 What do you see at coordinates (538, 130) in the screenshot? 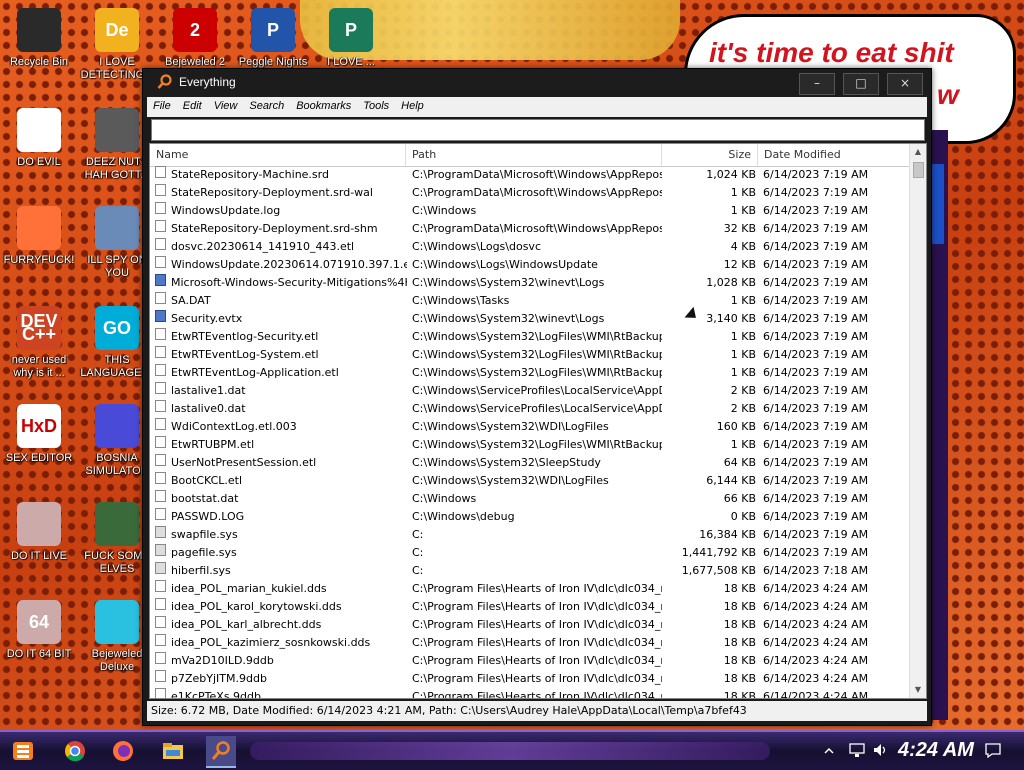
I see `search-input` at bounding box center [538, 130].